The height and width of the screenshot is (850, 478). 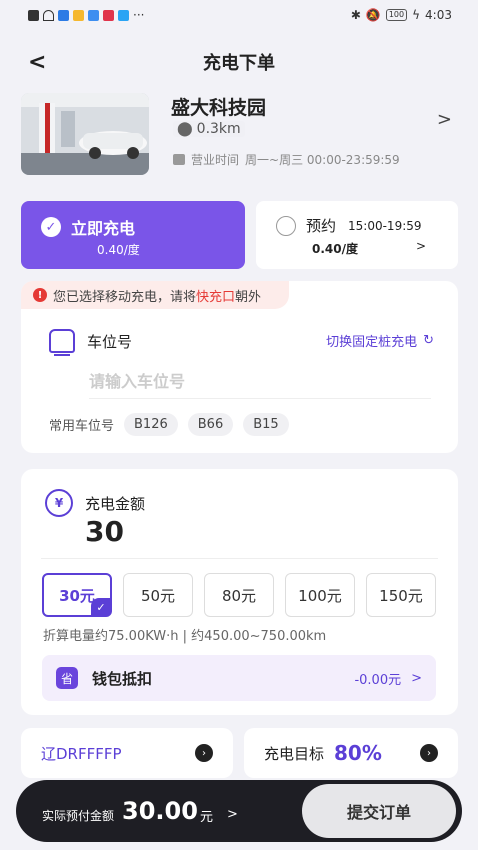 I want to click on amount-option: 50元, so click(x=158, y=595).